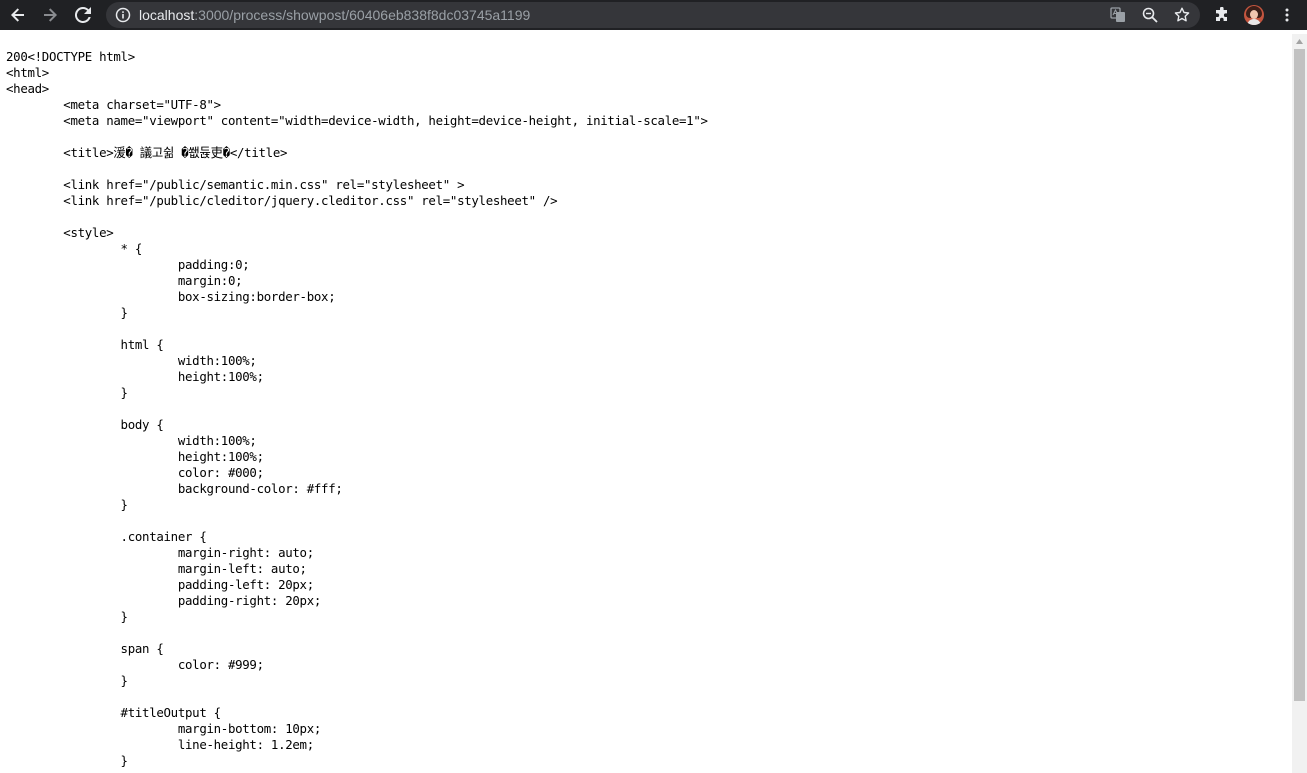 The width and height of the screenshot is (1307, 773). Describe the element at coordinates (167, 15) in the screenshot. I see `url-host: localhost` at that location.